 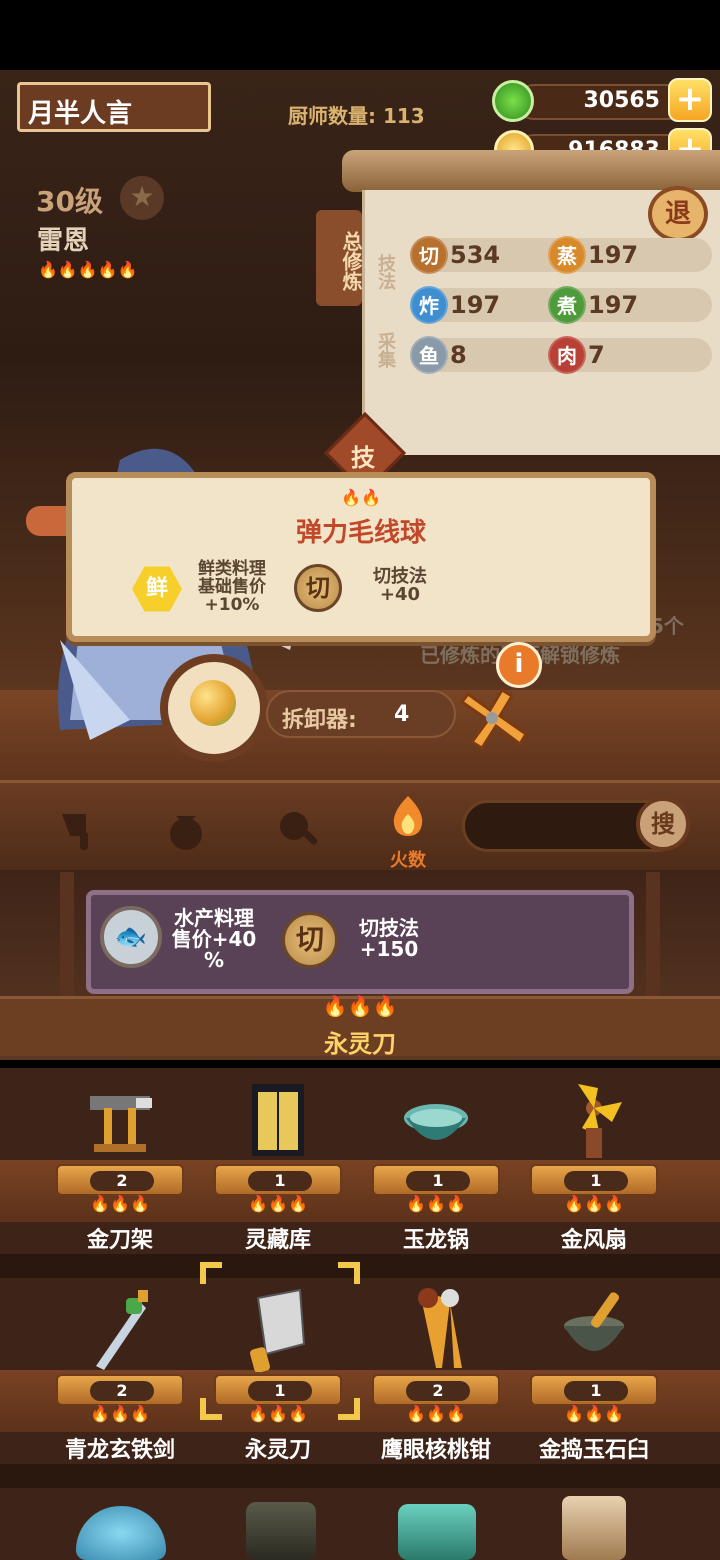 I want to click on jade-amount: 30565, so click(x=621, y=100).